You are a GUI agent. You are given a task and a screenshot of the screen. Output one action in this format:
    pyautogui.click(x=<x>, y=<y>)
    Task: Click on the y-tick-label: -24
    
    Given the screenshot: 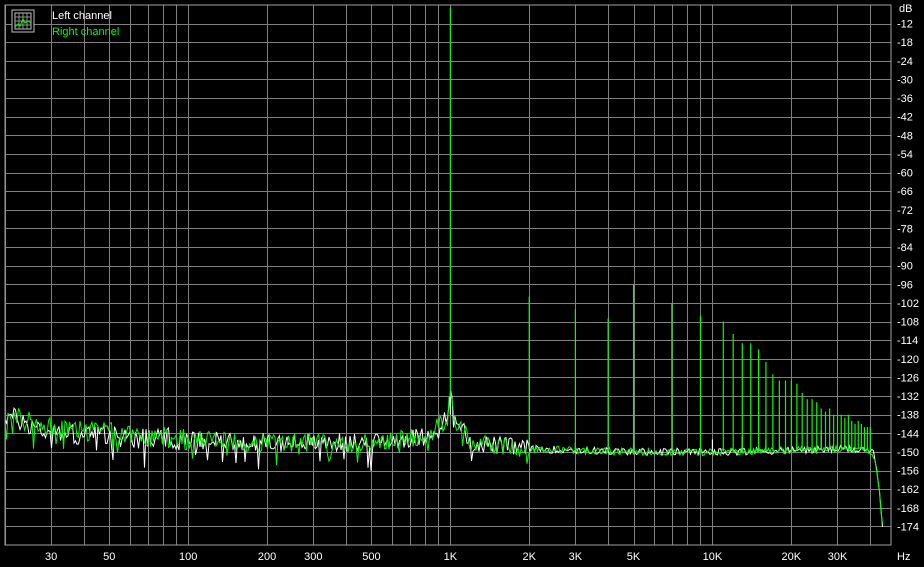 What is the action you would take?
    pyautogui.click(x=905, y=62)
    